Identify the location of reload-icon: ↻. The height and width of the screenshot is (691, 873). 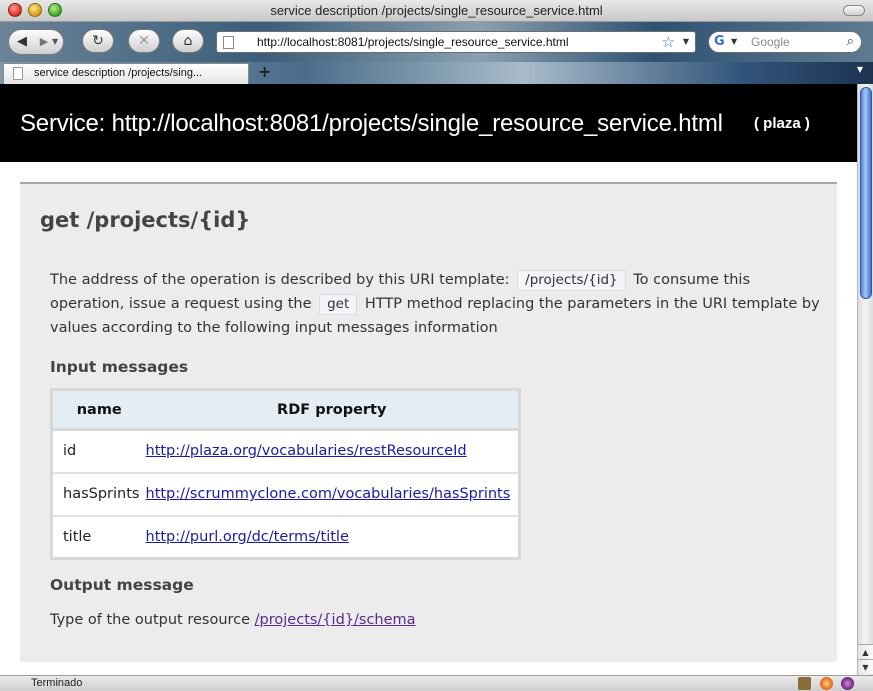
(98, 41).